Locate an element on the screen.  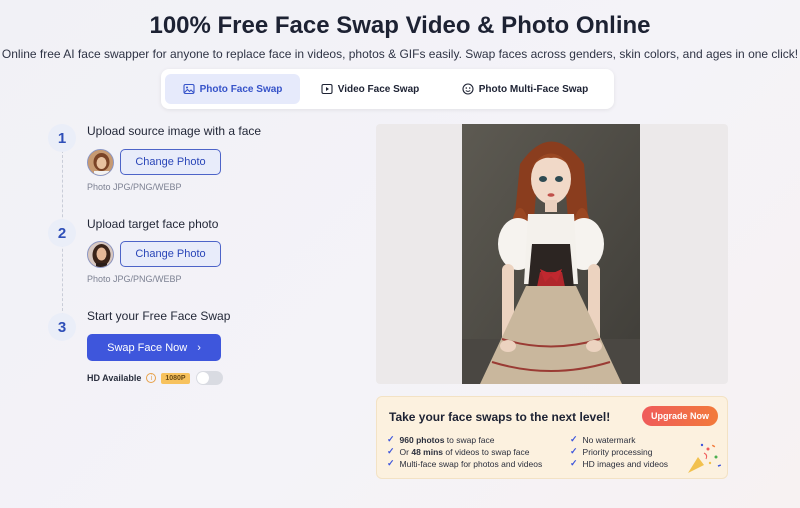
hd-toggle is located at coordinates (209, 378).